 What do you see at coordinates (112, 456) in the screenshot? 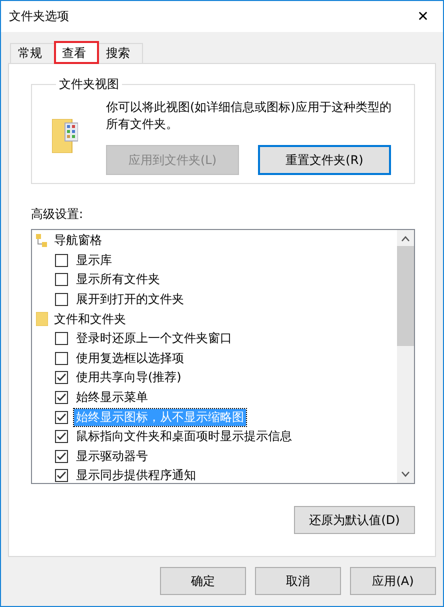
I see `setting-label: 显示驱动器号` at bounding box center [112, 456].